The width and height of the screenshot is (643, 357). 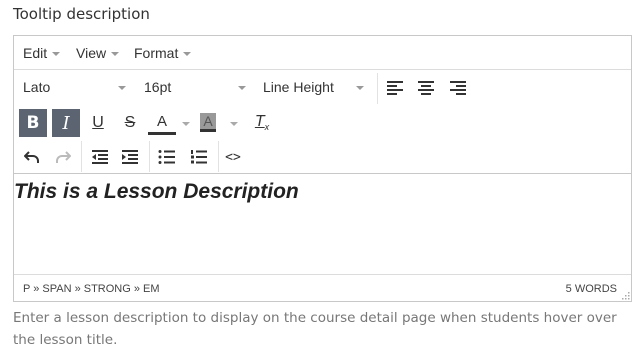 What do you see at coordinates (195, 87) in the screenshot?
I see `font-size-select: 16pt` at bounding box center [195, 87].